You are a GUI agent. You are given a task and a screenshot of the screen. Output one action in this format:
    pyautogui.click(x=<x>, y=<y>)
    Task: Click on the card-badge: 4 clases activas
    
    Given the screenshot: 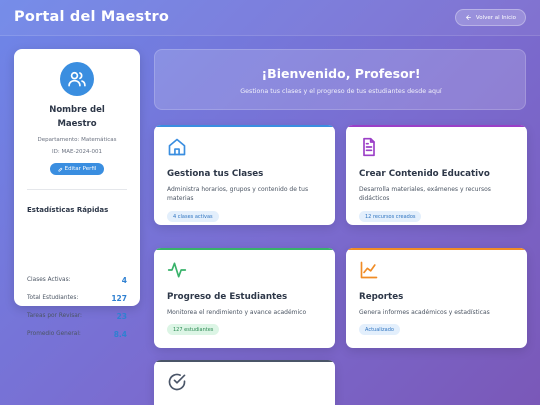 What is the action you would take?
    pyautogui.click(x=193, y=216)
    